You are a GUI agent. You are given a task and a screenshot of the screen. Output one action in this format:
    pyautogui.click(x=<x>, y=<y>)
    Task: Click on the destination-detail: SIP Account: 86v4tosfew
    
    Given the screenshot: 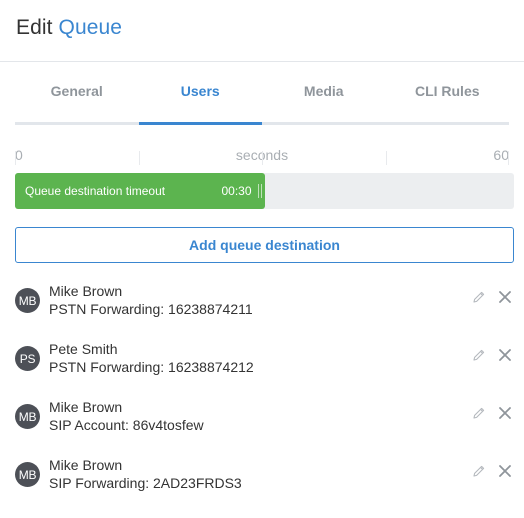 What is the action you would take?
    pyautogui.click(x=126, y=425)
    